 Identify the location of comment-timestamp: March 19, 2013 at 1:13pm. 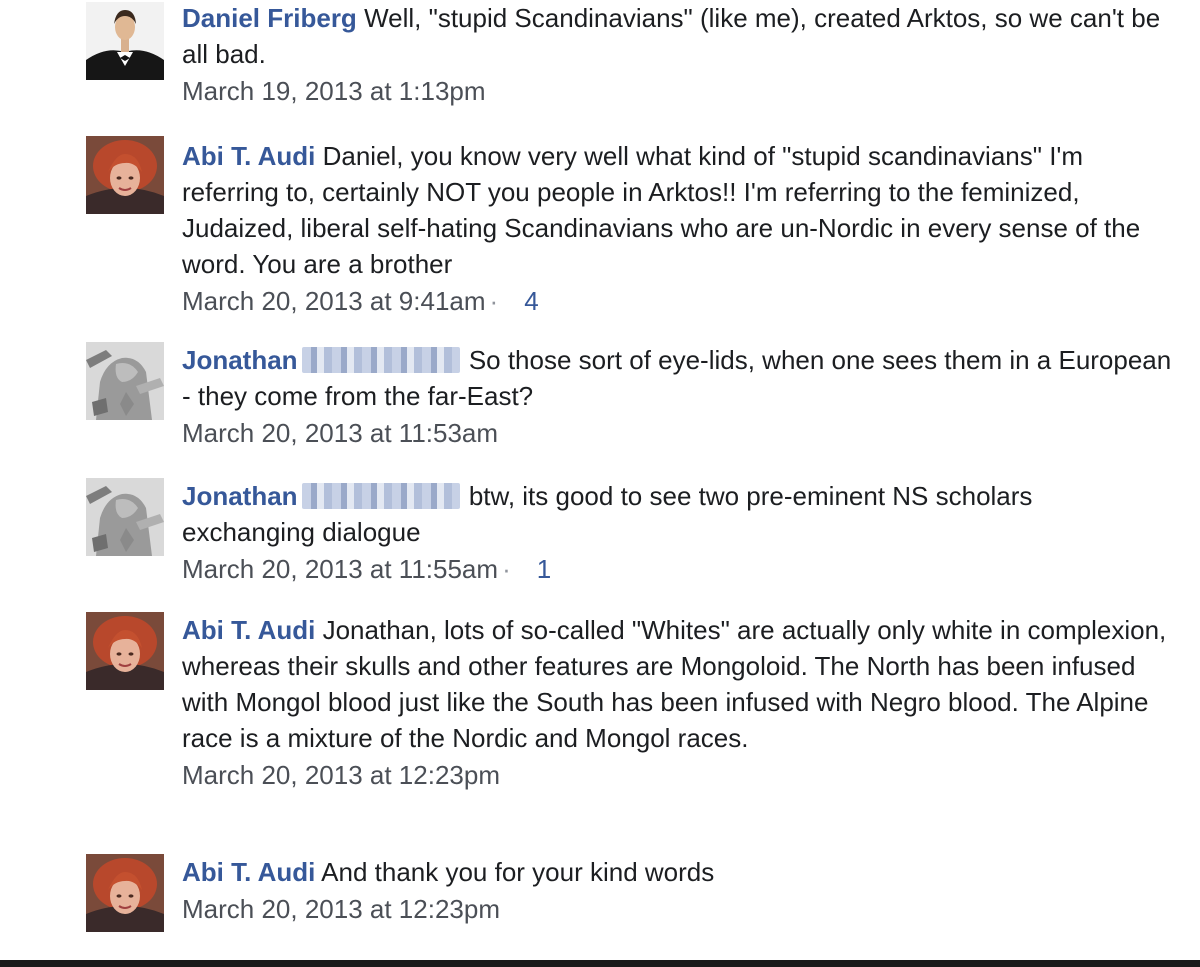
(334, 91).